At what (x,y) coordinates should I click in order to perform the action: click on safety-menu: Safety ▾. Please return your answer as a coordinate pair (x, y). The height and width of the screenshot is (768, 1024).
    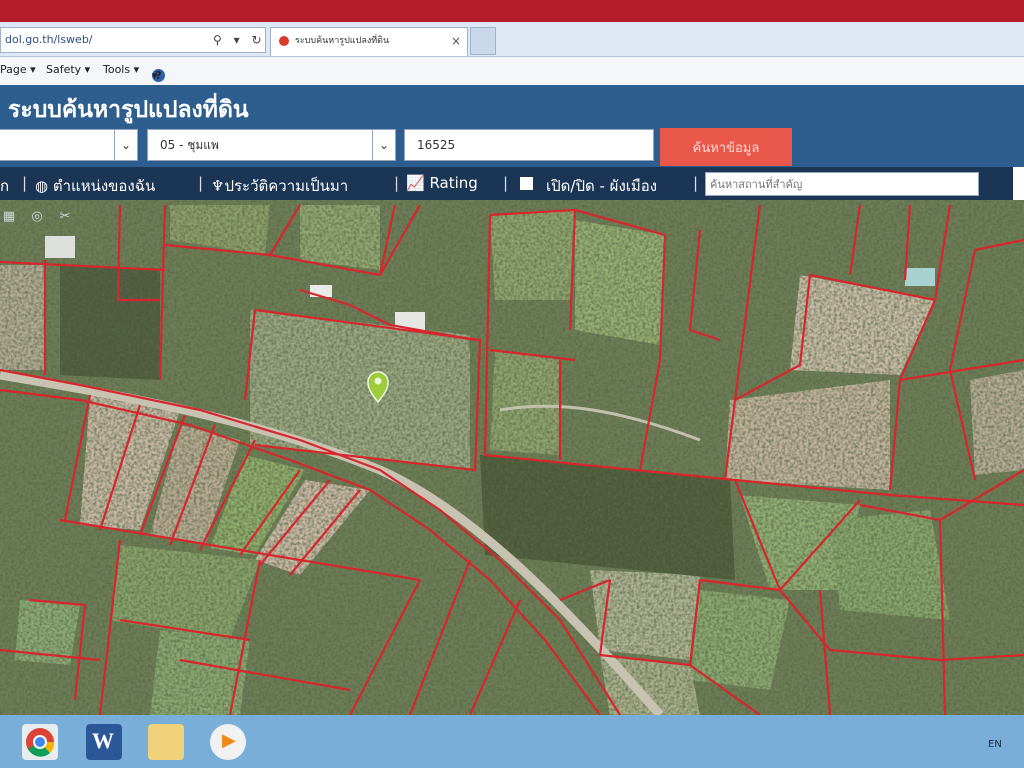
    Looking at the image, I should click on (68, 69).